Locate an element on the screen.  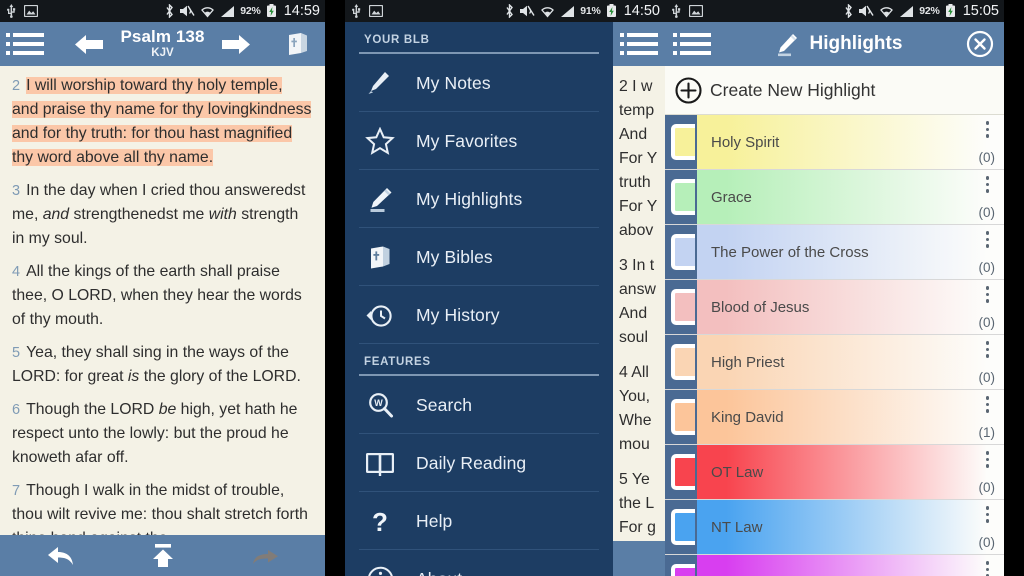
signal-icon is located at coordinates (228, 11).